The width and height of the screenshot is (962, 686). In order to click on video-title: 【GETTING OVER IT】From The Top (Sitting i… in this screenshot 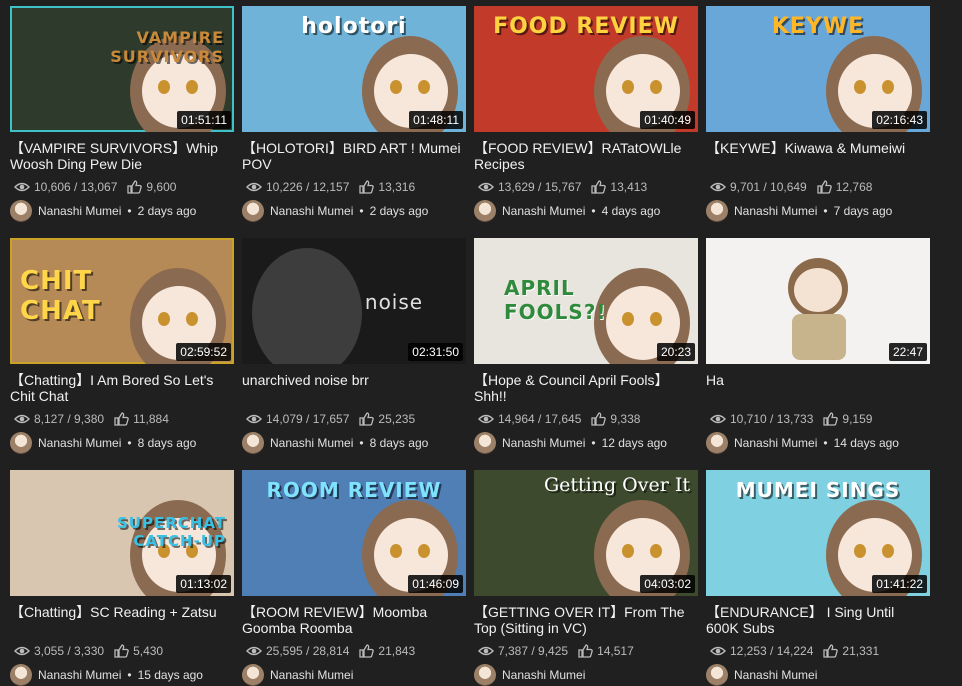, I will do `click(586, 620)`.